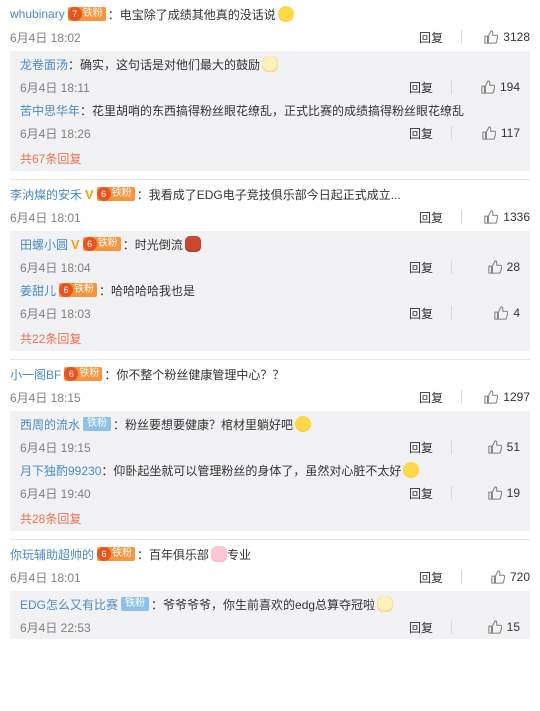  I want to click on like-button: 4, so click(492, 313).